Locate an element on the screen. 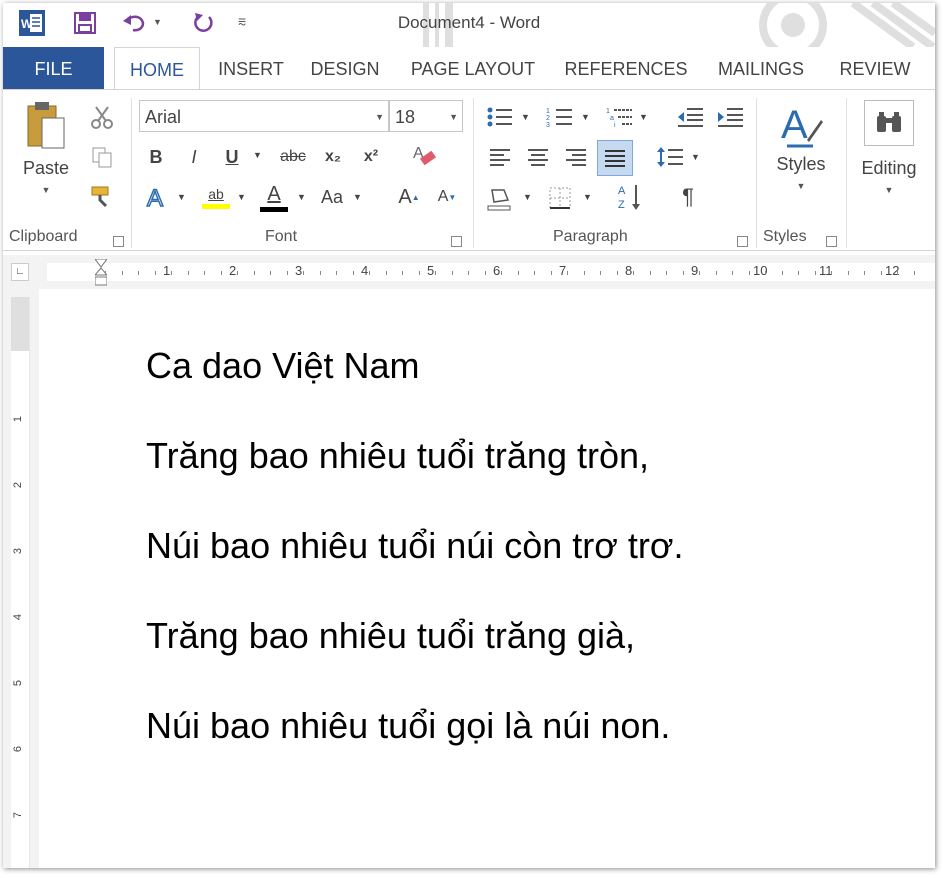 Image resolution: width=943 pixels, height=878 pixels. ruler-number: 8 is located at coordinates (629, 270).